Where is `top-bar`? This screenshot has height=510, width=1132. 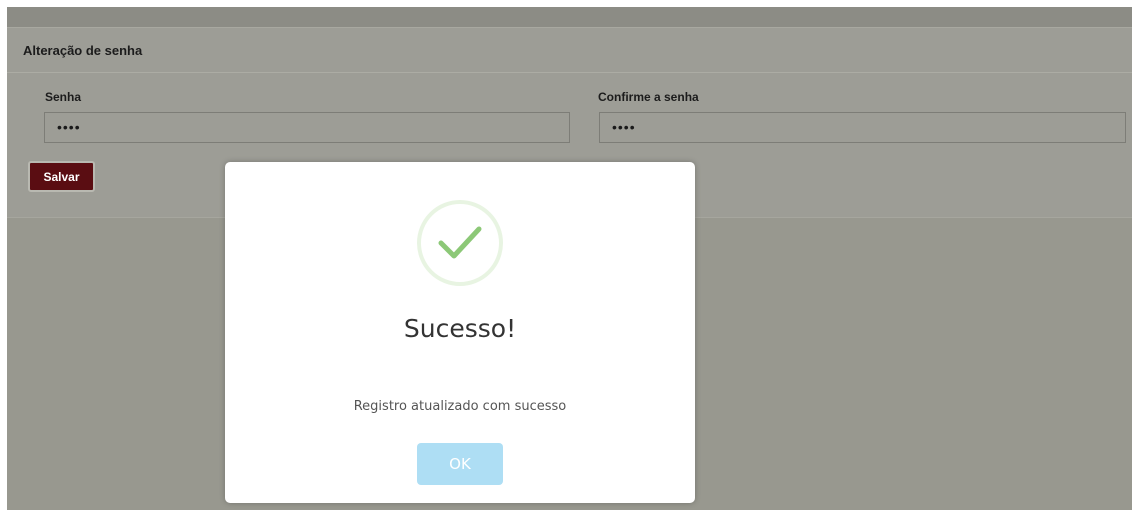
top-bar is located at coordinates (569, 17).